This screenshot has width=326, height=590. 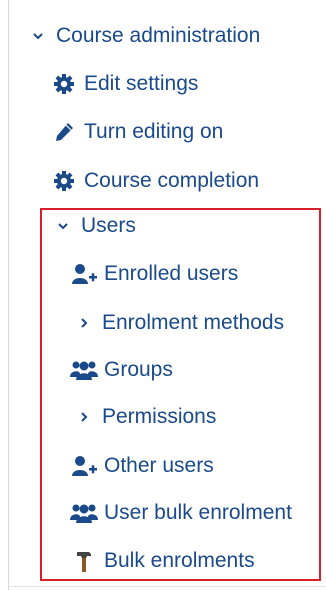 I want to click on enrolled-users-link: Enrolled users, so click(x=154, y=274).